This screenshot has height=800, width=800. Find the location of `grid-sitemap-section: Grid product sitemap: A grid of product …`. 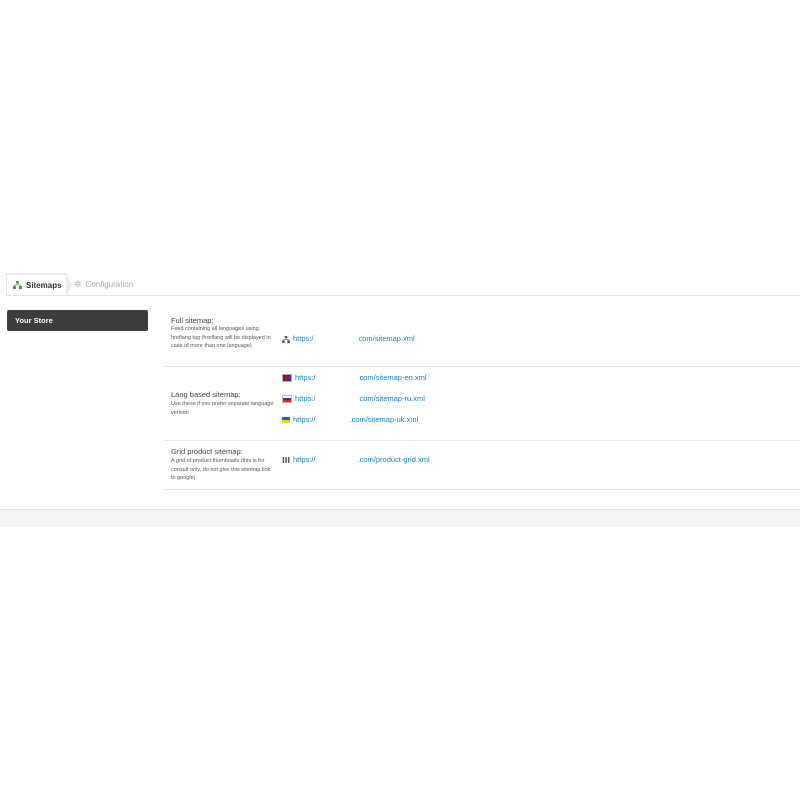

grid-sitemap-section: Grid product sitemap: A grid of product … is located at coordinates (482, 465).